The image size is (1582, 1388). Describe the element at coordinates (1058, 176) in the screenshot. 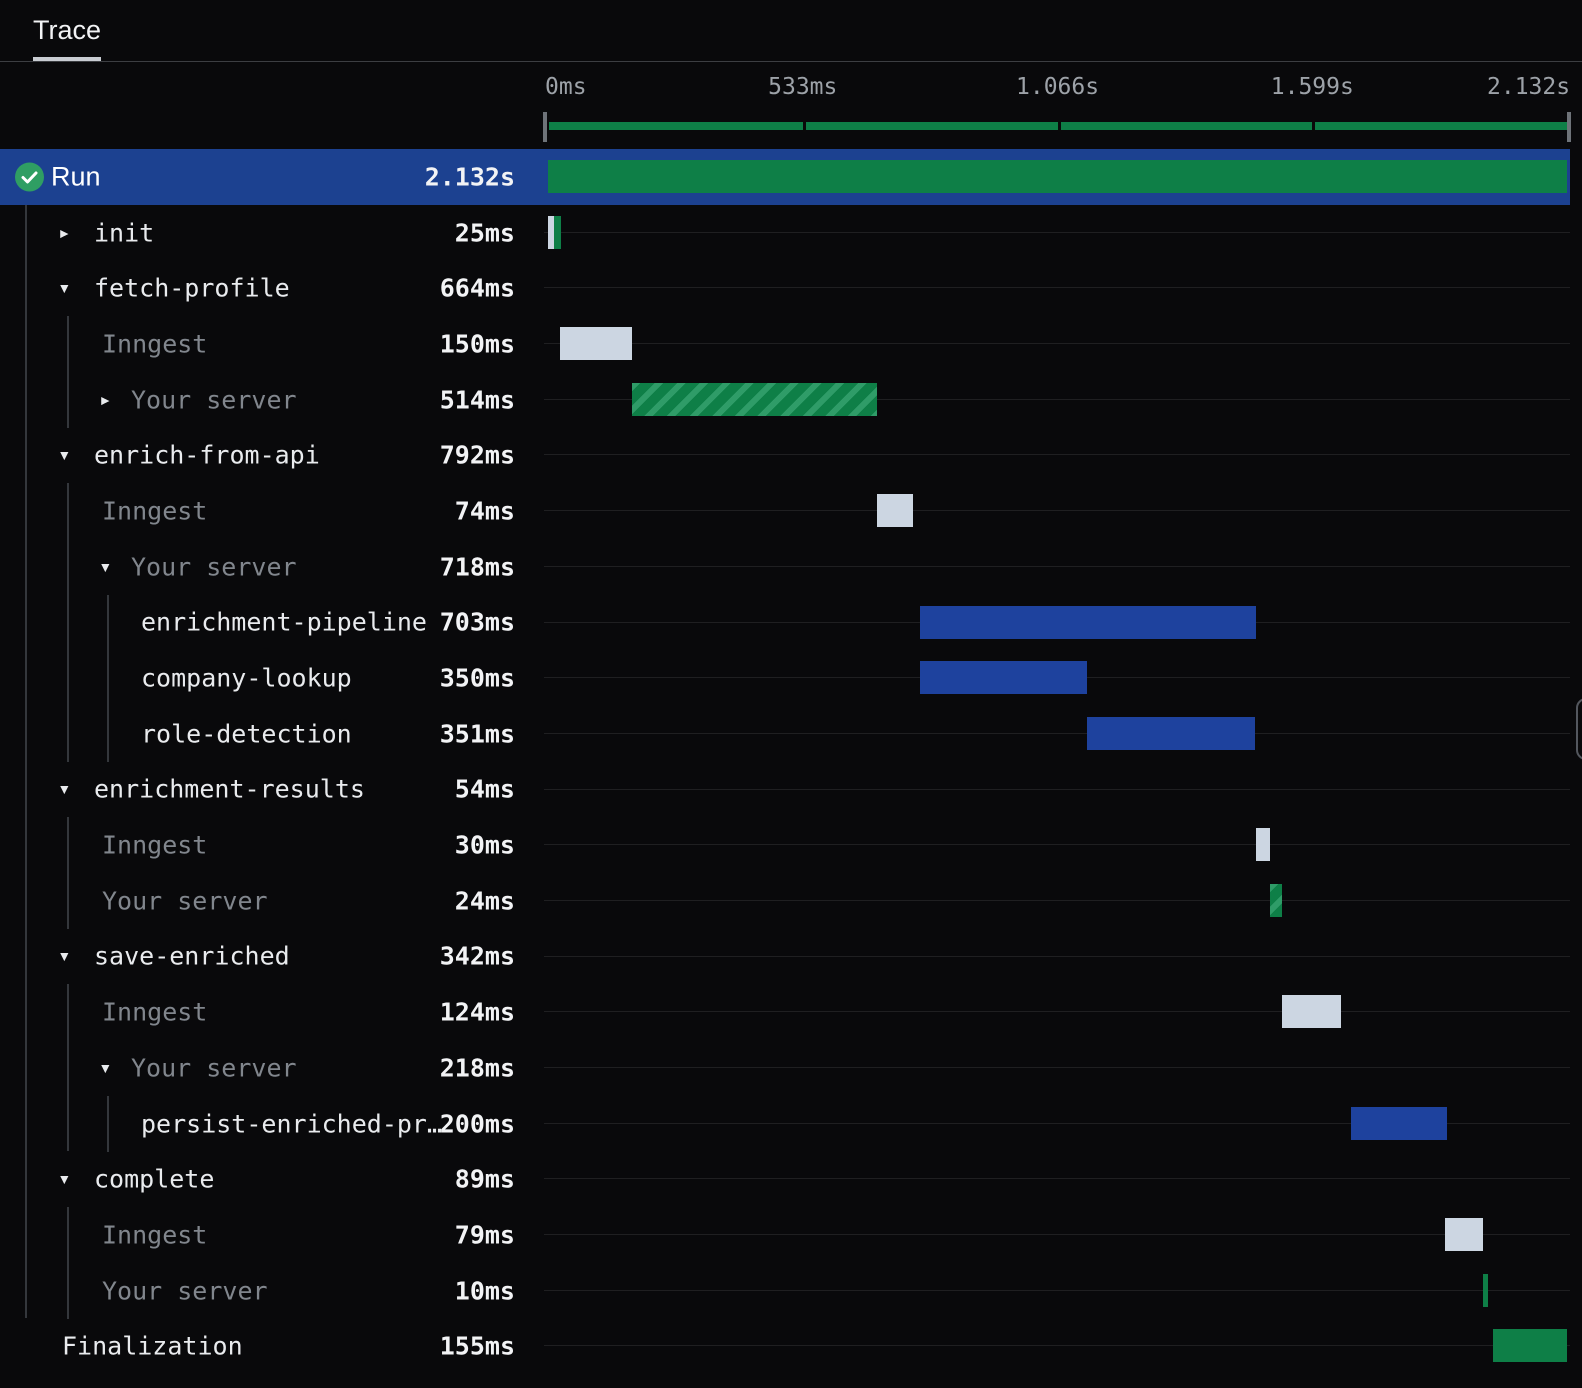

I see `span-bar-run` at that location.